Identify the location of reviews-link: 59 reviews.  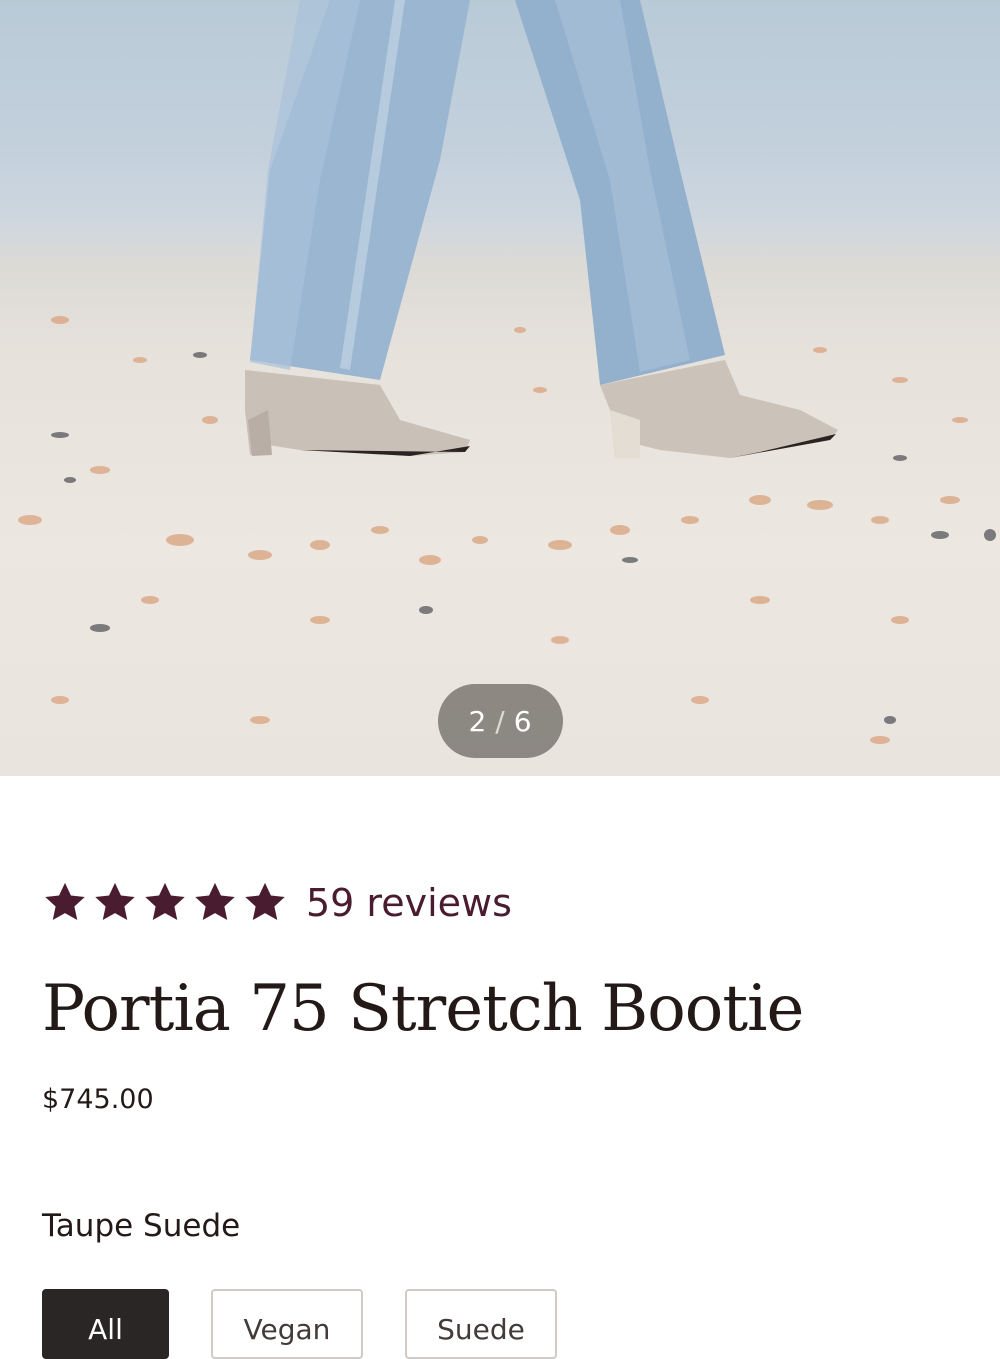
(409, 903).